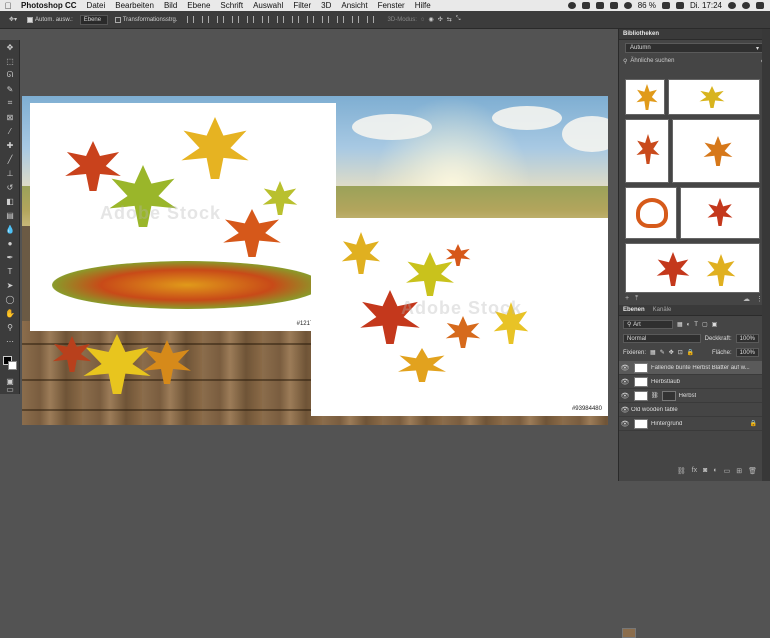  Describe the element at coordinates (691, 382) in the screenshot. I see `layer-row: 👁 Herbstlaub` at that location.